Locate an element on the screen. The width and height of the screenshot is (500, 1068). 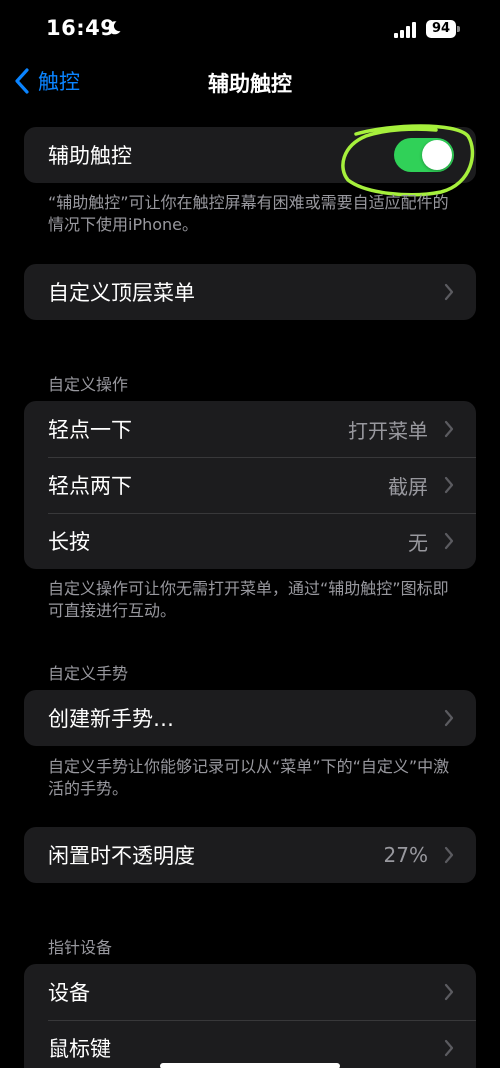
single-tap-value: 打开菜单 is located at coordinates (388, 430).